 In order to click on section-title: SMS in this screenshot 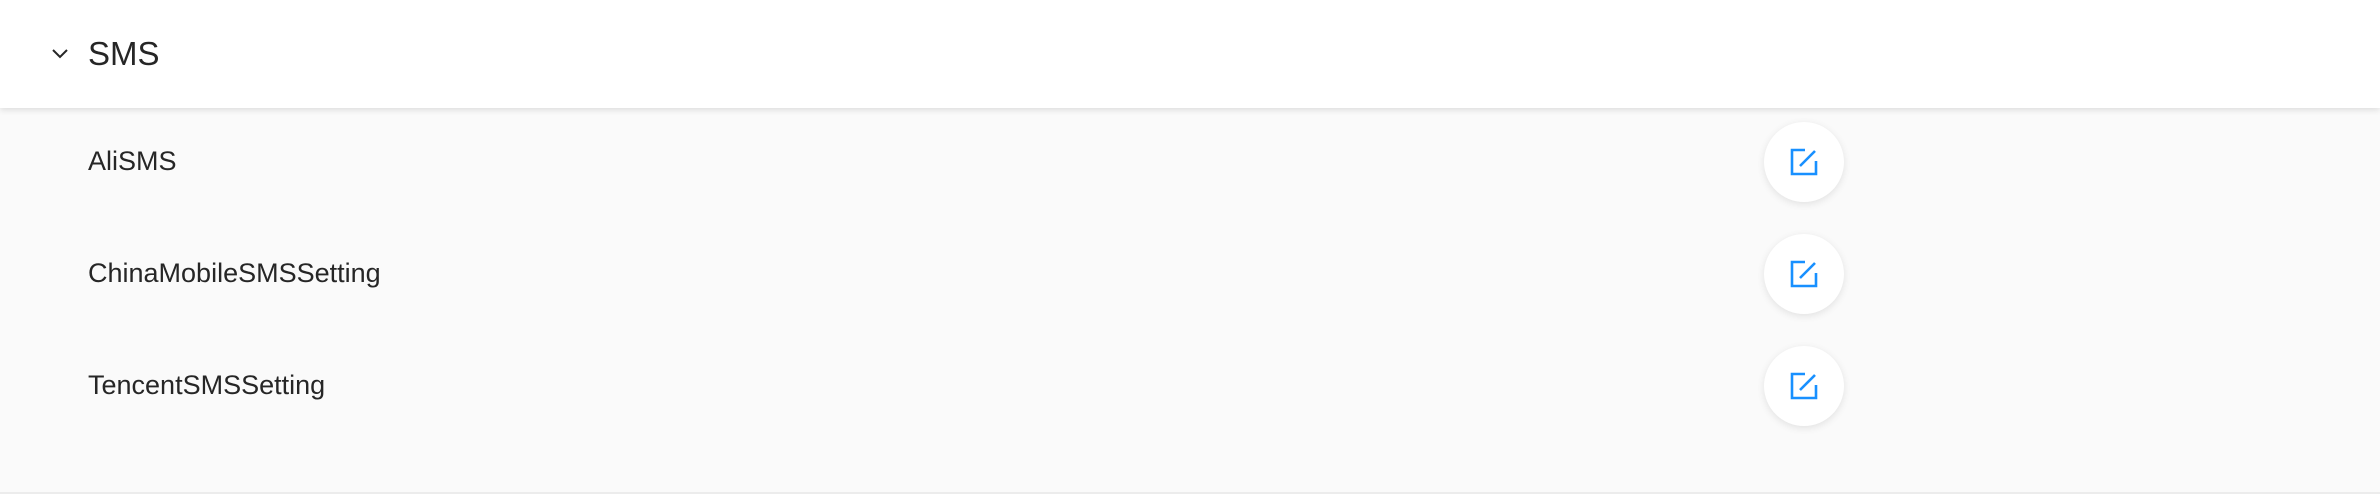, I will do `click(124, 53)`.